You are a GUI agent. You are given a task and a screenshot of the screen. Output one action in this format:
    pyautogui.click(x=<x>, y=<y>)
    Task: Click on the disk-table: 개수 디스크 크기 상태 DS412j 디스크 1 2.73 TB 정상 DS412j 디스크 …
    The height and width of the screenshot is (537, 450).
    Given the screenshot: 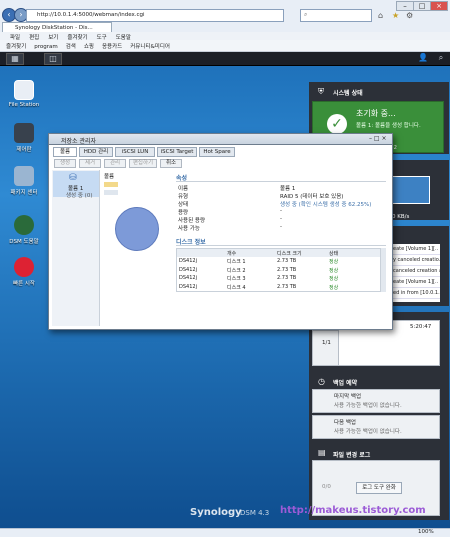 What is the action you would take?
    pyautogui.click(x=278, y=270)
    